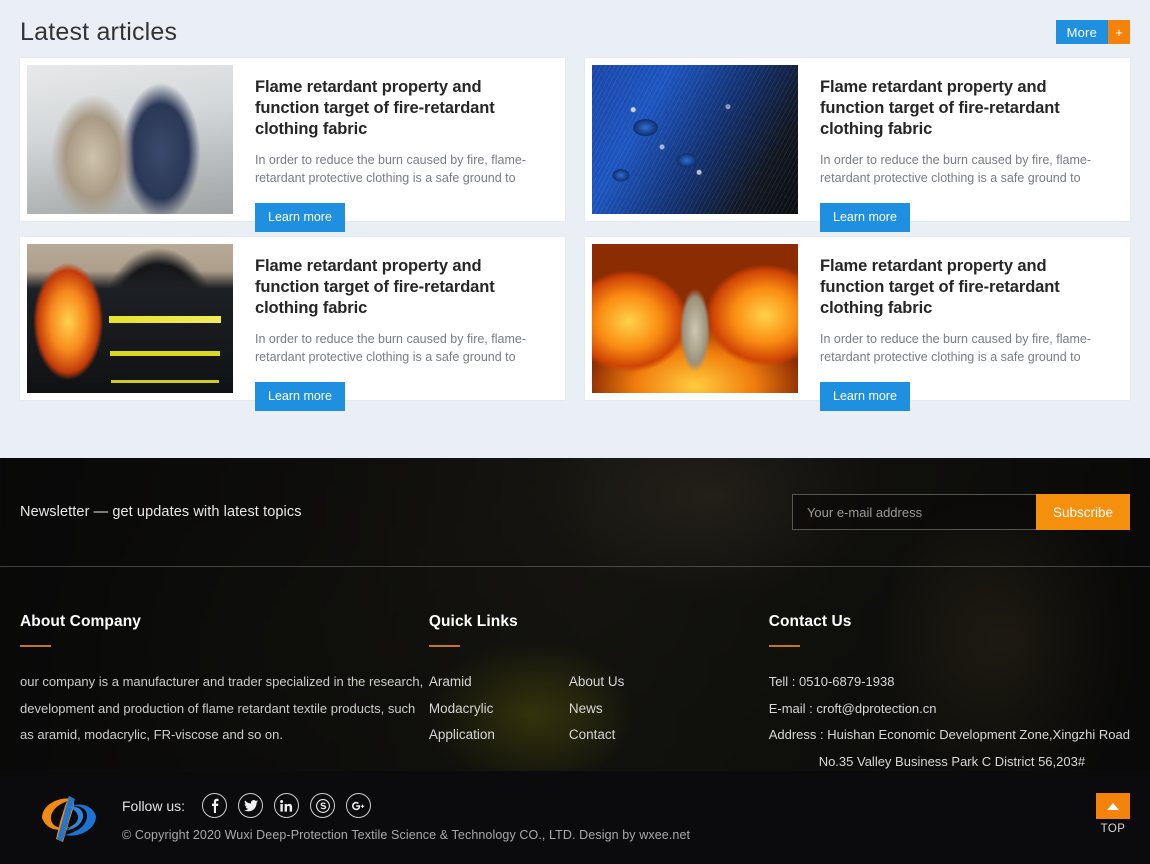 The height and width of the screenshot is (864, 1150). Describe the element at coordinates (575, 29) in the screenshot. I see `section-header: Latest articles More +` at that location.